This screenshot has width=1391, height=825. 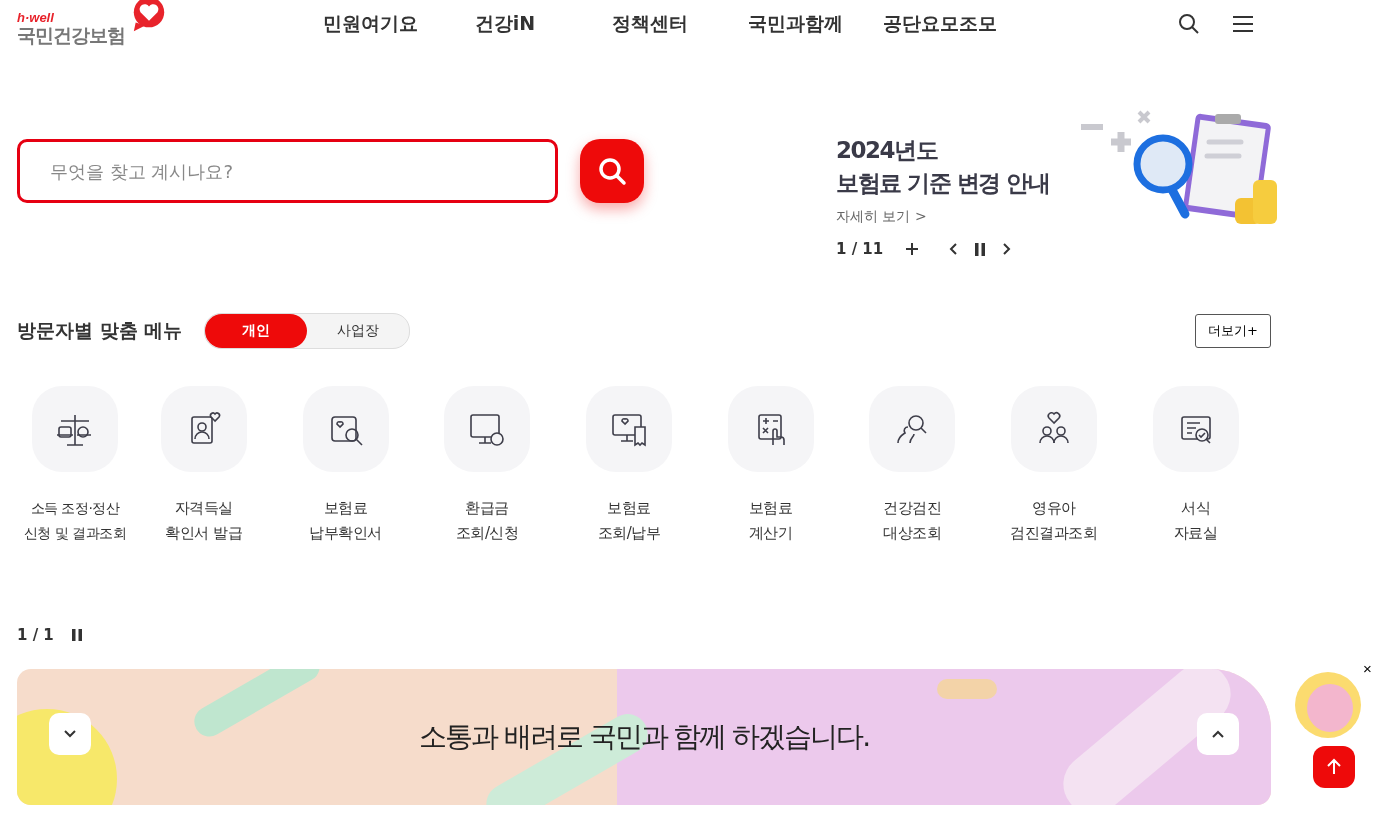 What do you see at coordinates (1006, 249) in the screenshot?
I see `chevron-right-icon` at bounding box center [1006, 249].